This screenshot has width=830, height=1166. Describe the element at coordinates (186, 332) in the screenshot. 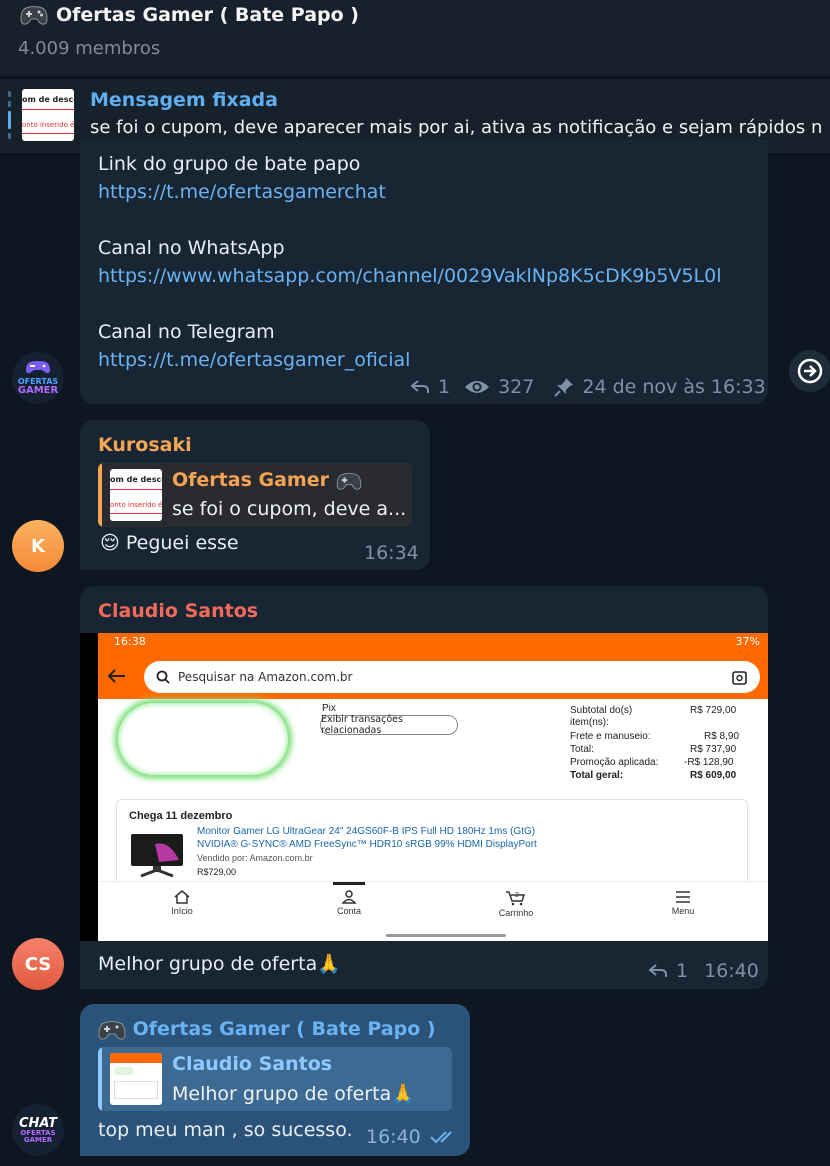

I see `message-line: Canal no Telegram` at that location.